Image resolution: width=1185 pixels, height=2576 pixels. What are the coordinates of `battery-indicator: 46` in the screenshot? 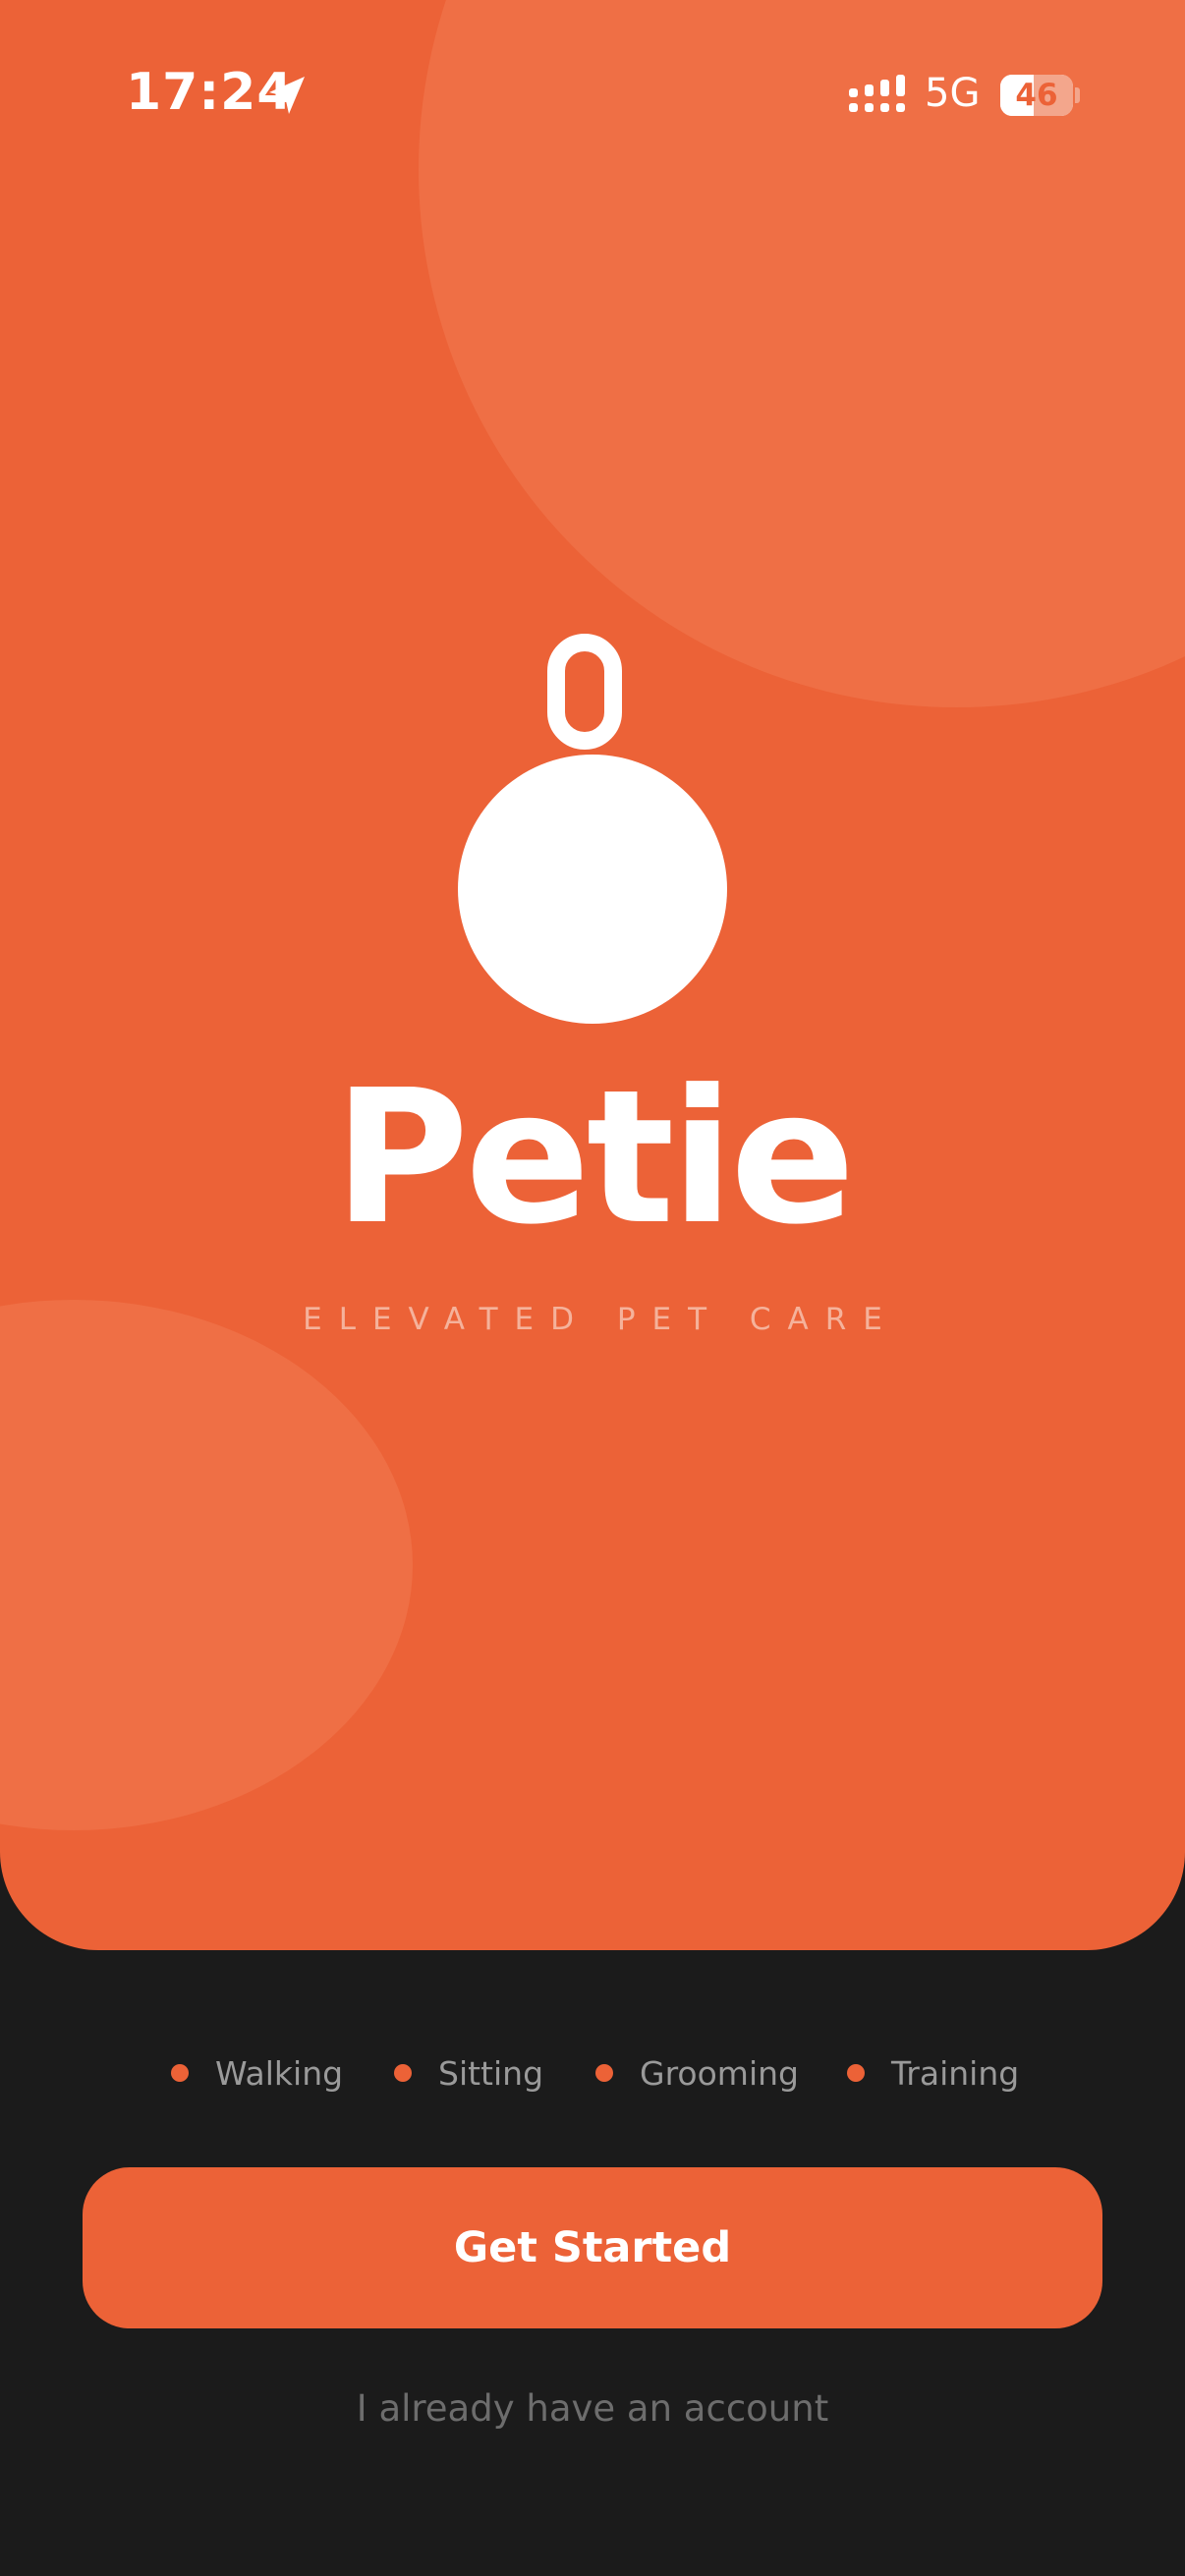 It's located at (1037, 95).